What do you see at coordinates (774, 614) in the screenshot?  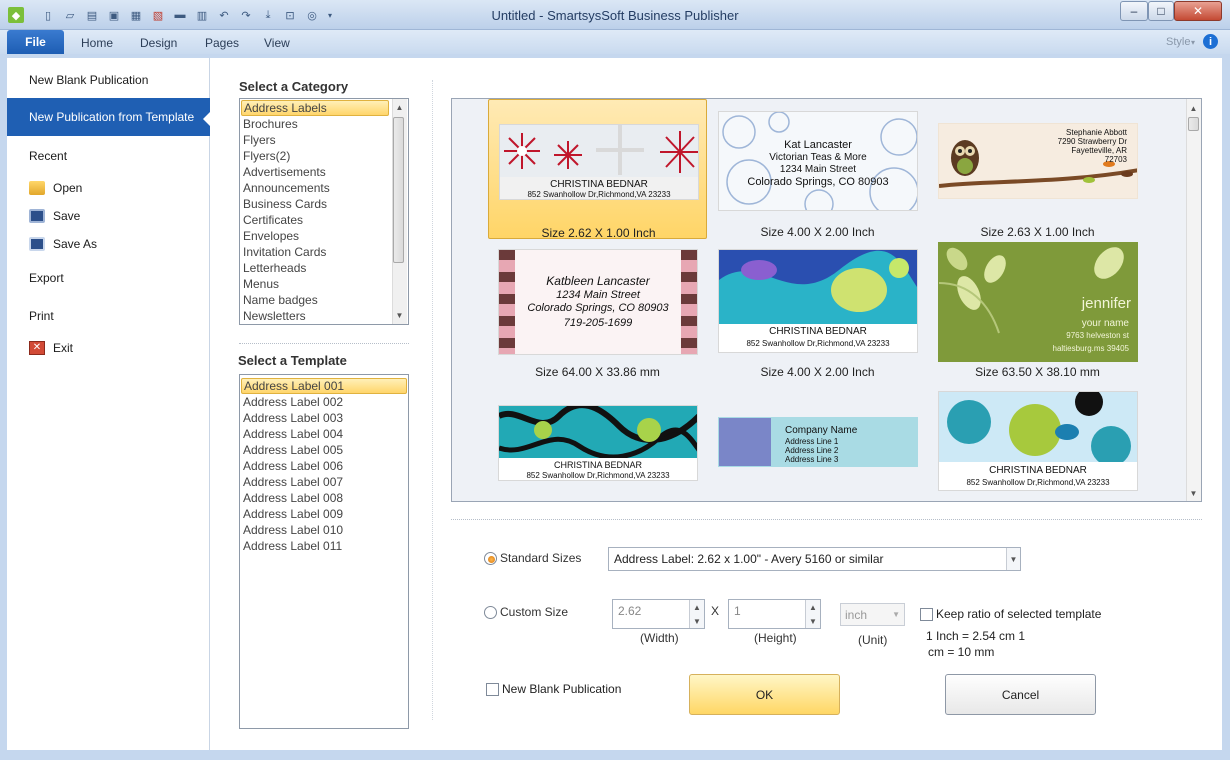 I see `height-spinner: 1 ▲ ▼` at bounding box center [774, 614].